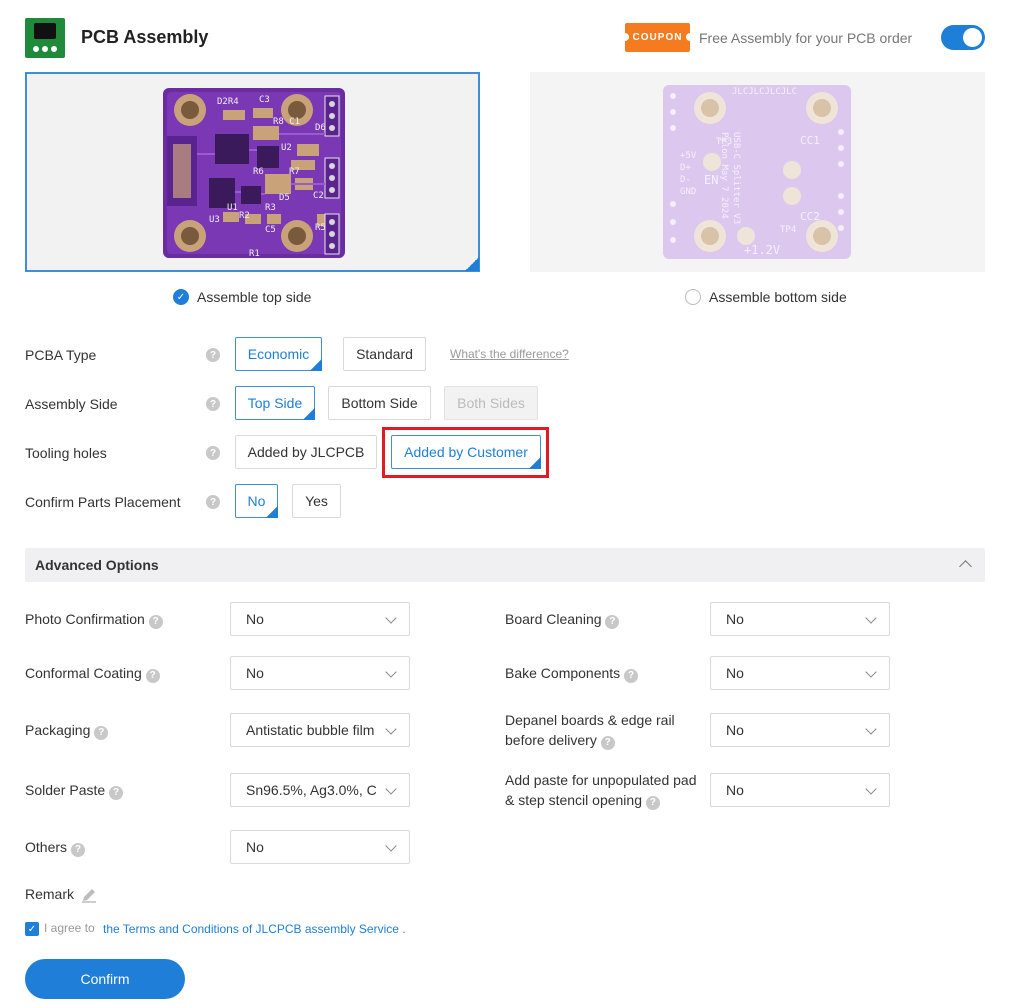 Image resolution: width=1012 pixels, height=1008 pixels. I want to click on svg-text: C2, so click(318, 196).